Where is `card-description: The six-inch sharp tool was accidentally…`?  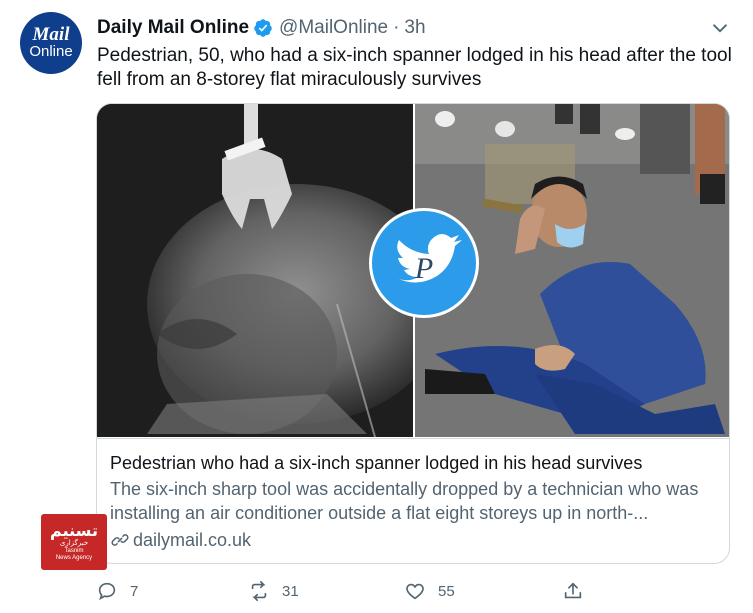 card-description: The six-inch sharp tool was accidentally… is located at coordinates (404, 501).